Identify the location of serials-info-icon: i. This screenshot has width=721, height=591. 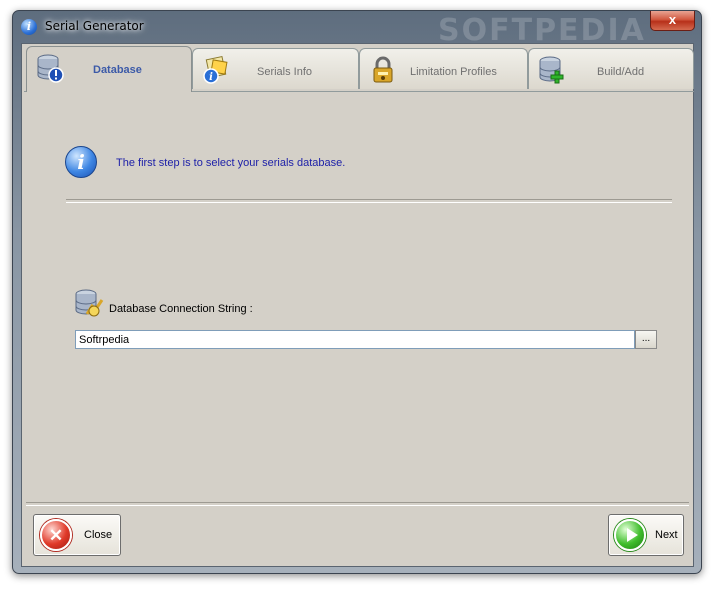
(215, 69).